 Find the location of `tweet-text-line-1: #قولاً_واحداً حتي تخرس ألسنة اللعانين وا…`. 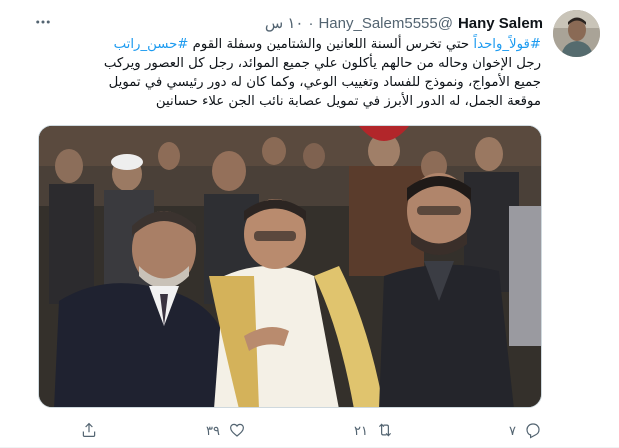

tweet-text-line-1: #قولاً_واحداً حتي تخرس ألسنة اللعانين وا… is located at coordinates (296, 44).